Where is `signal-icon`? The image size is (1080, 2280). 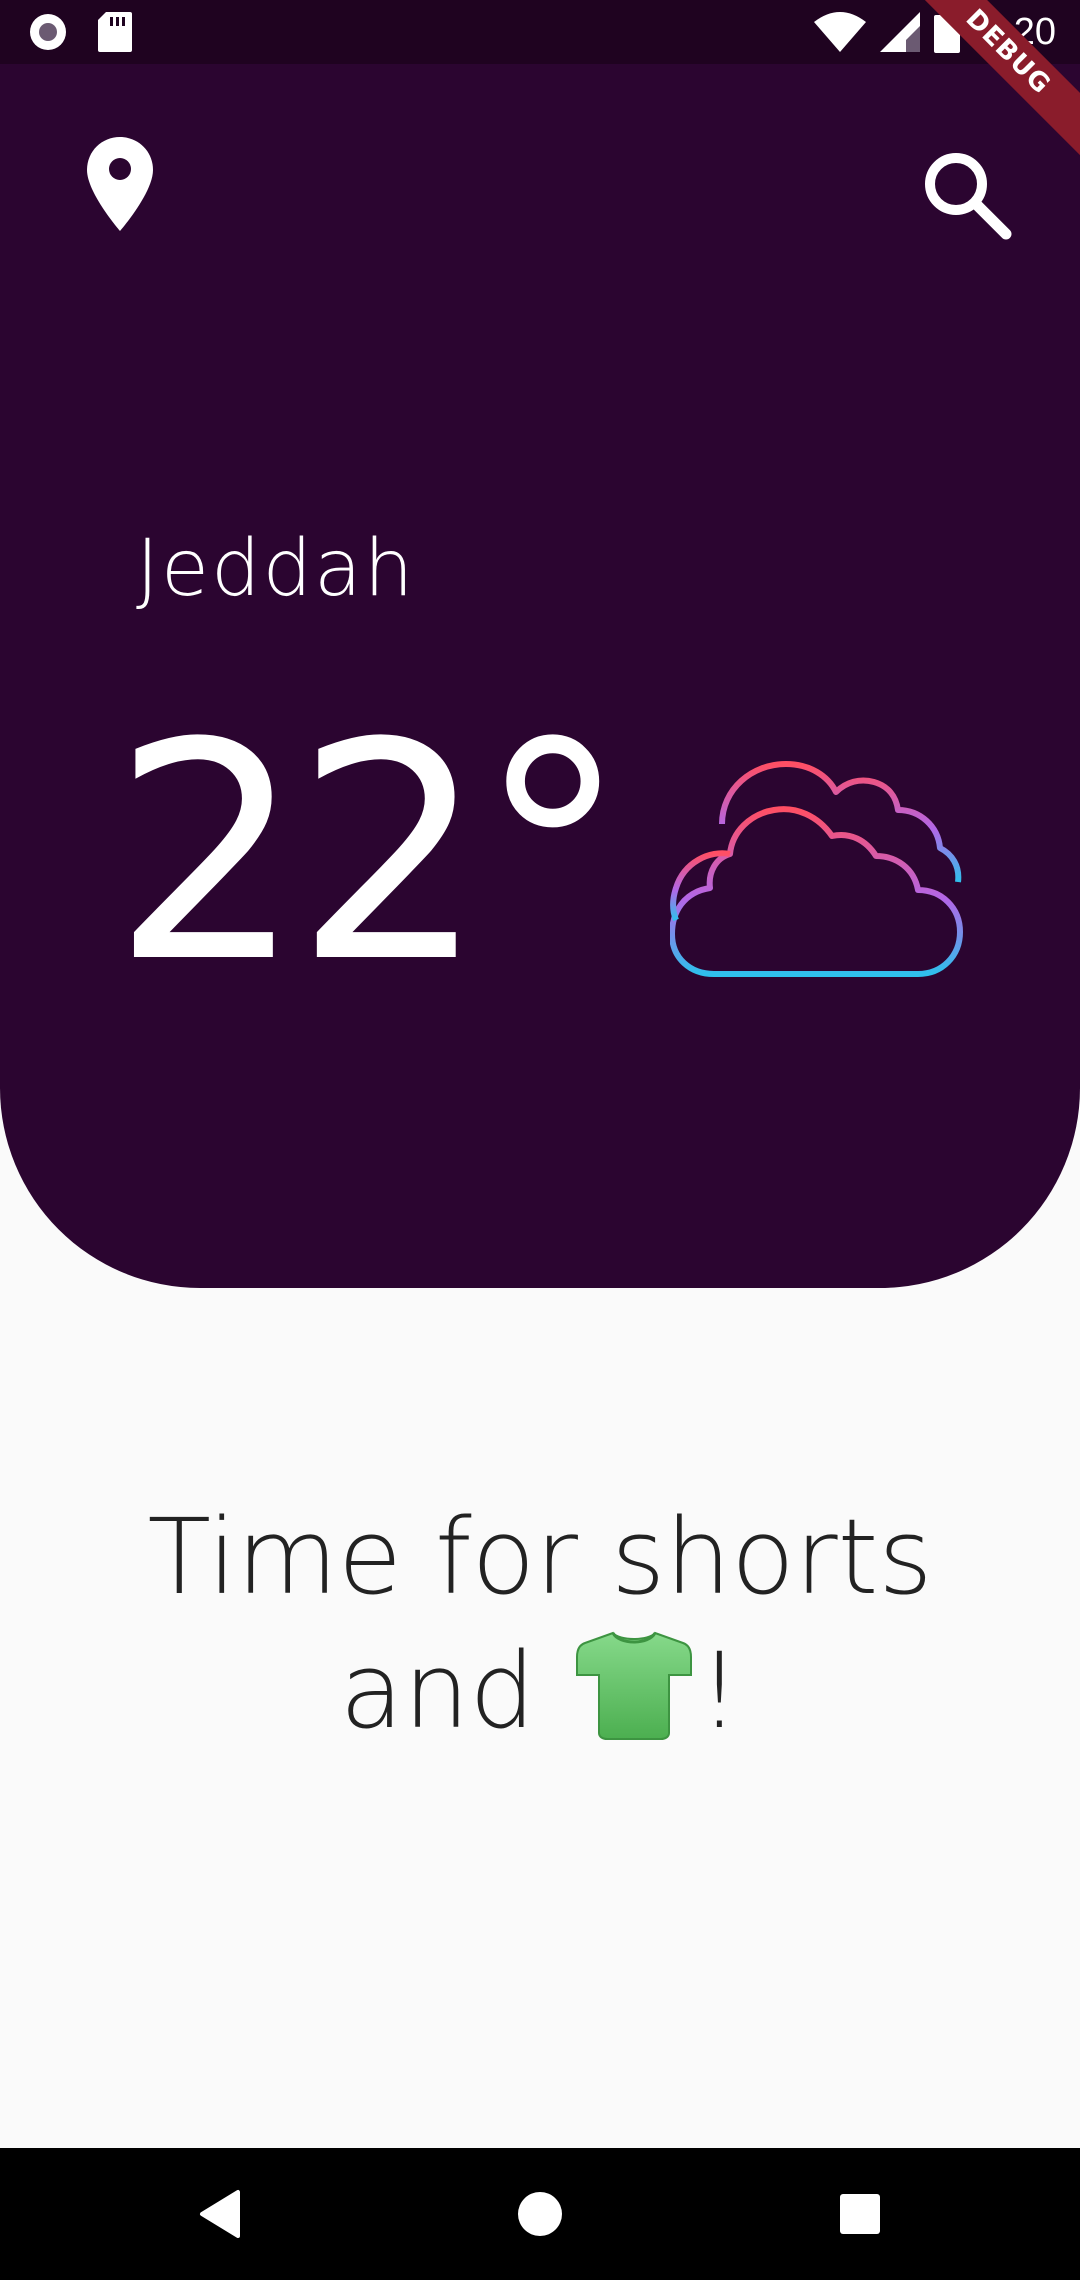 signal-icon is located at coordinates (900, 32).